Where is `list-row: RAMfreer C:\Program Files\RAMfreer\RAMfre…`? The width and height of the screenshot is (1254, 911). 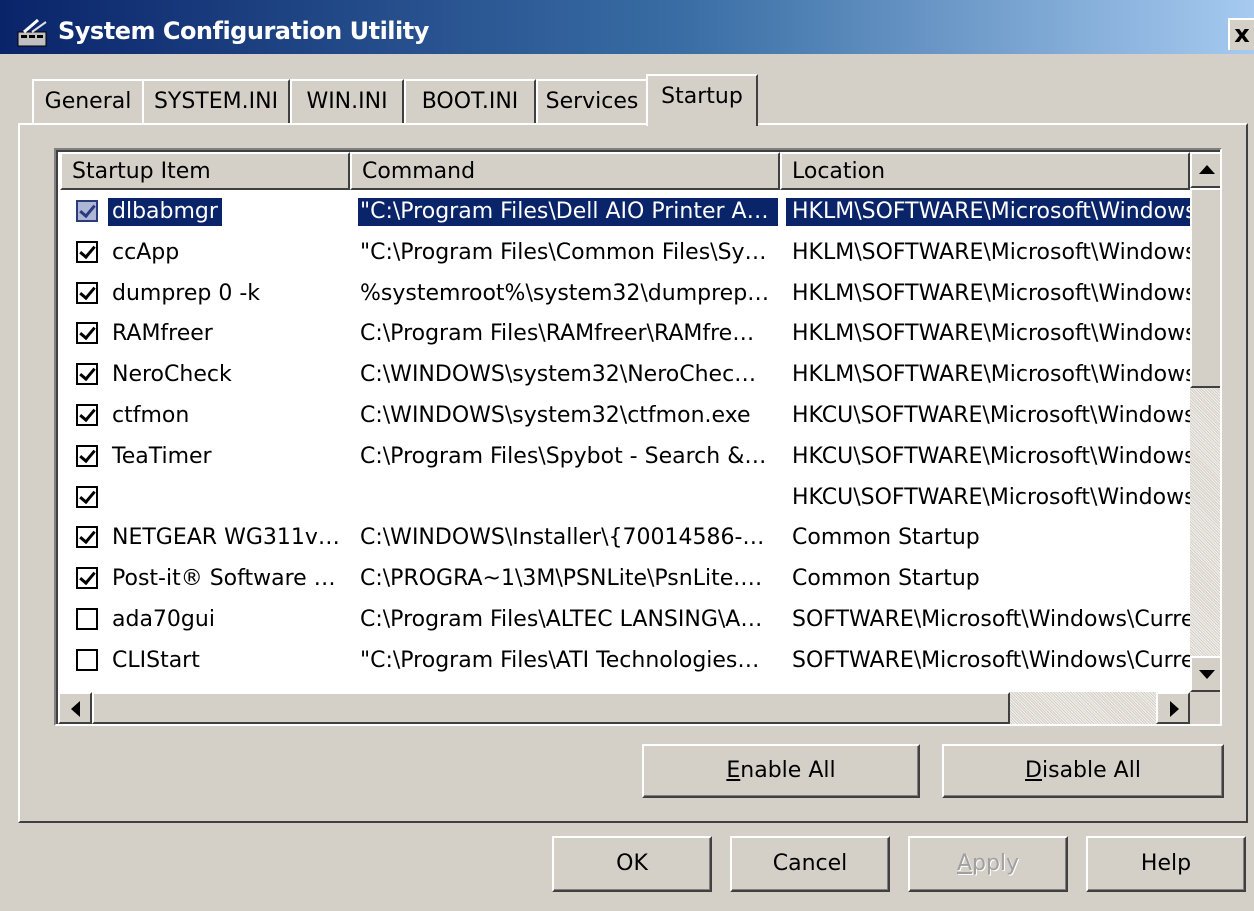
list-row: RAMfreer C:\Program Files\RAMfreer\RAMfre… is located at coordinates (629, 334).